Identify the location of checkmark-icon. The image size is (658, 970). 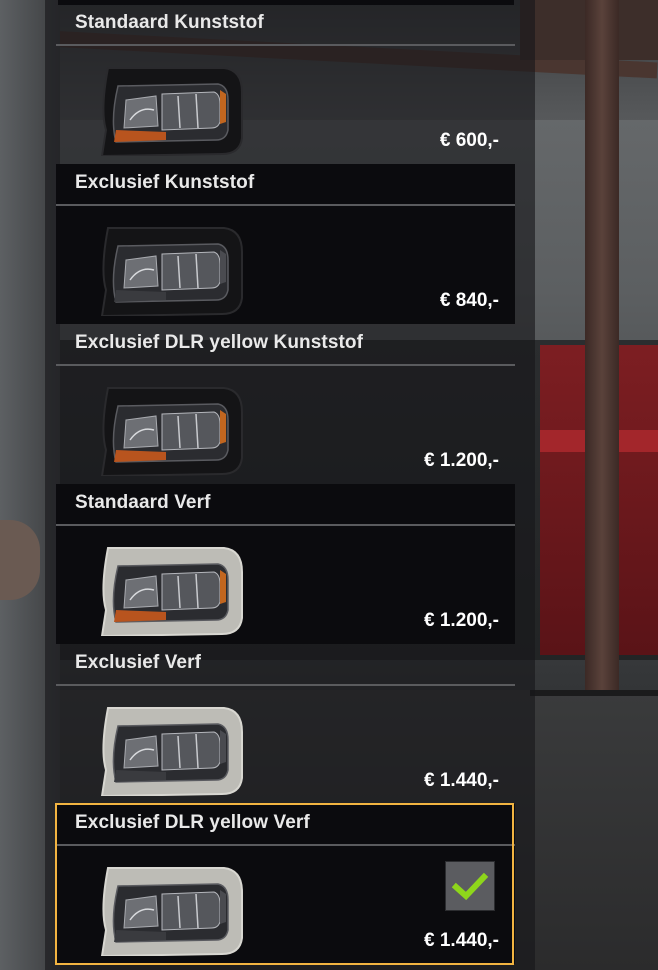
(470, 886).